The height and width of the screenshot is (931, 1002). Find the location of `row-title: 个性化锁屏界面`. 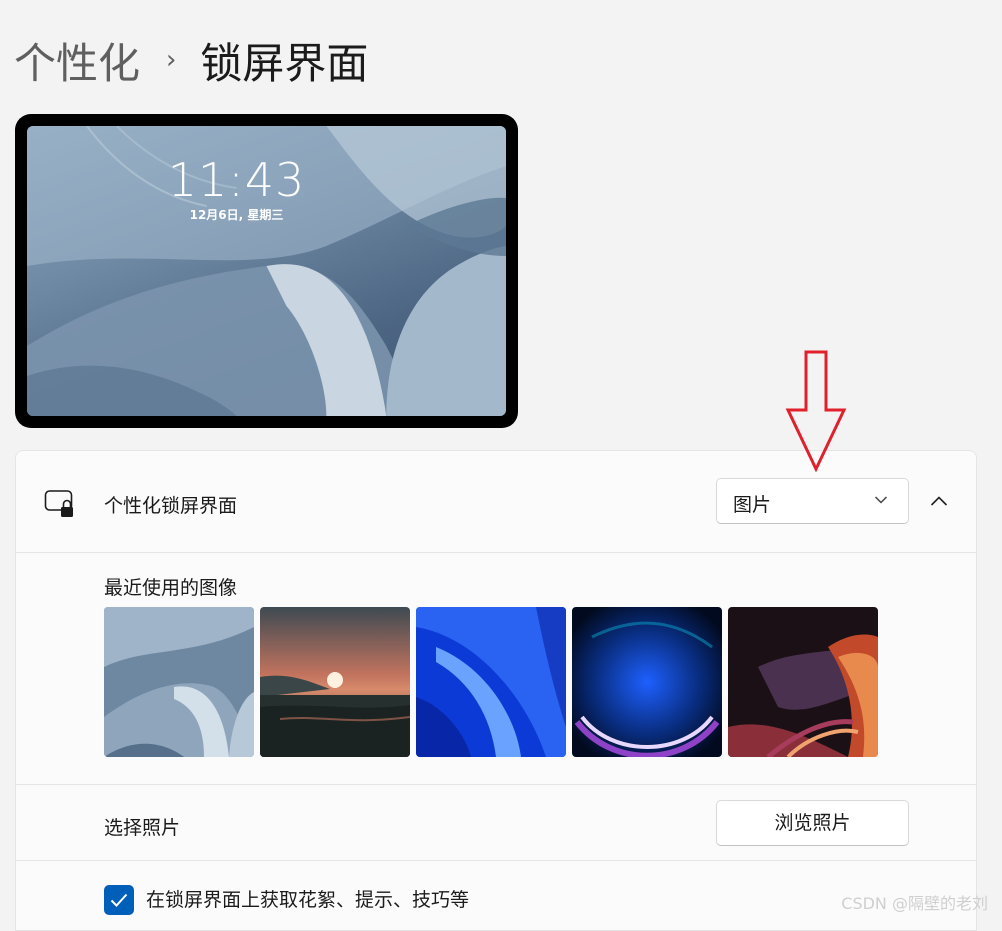

row-title: 个性化锁屏界面 is located at coordinates (171, 506).